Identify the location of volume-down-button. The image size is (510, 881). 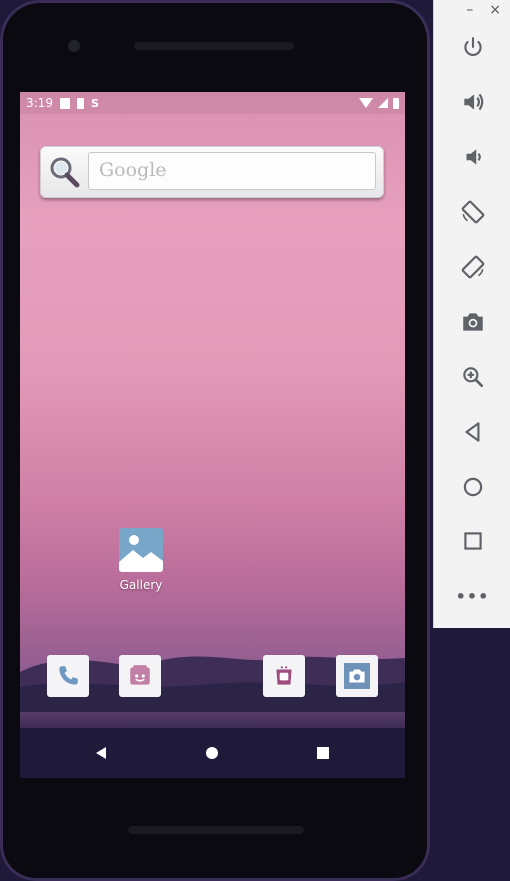
(472, 157).